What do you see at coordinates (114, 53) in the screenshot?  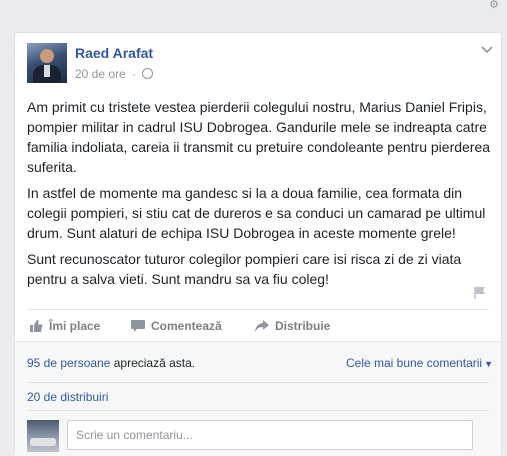 I see `author-name: Raed Arafat` at bounding box center [114, 53].